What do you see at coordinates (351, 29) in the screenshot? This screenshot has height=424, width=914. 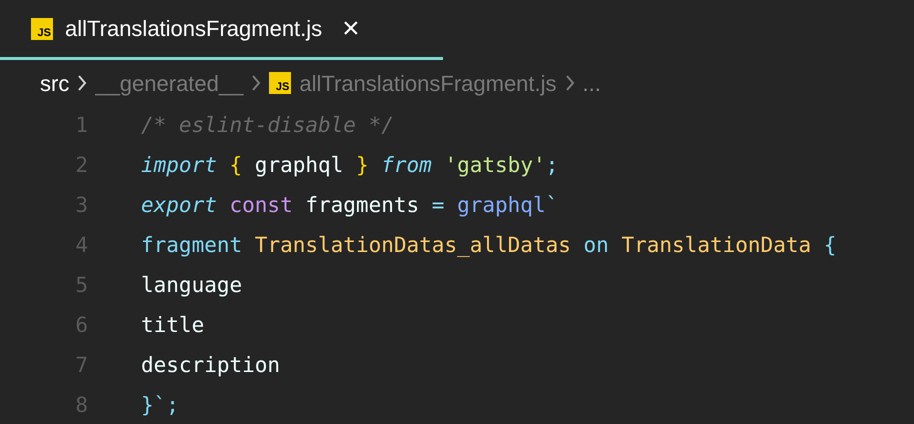 I see `close-icon: ×` at bounding box center [351, 29].